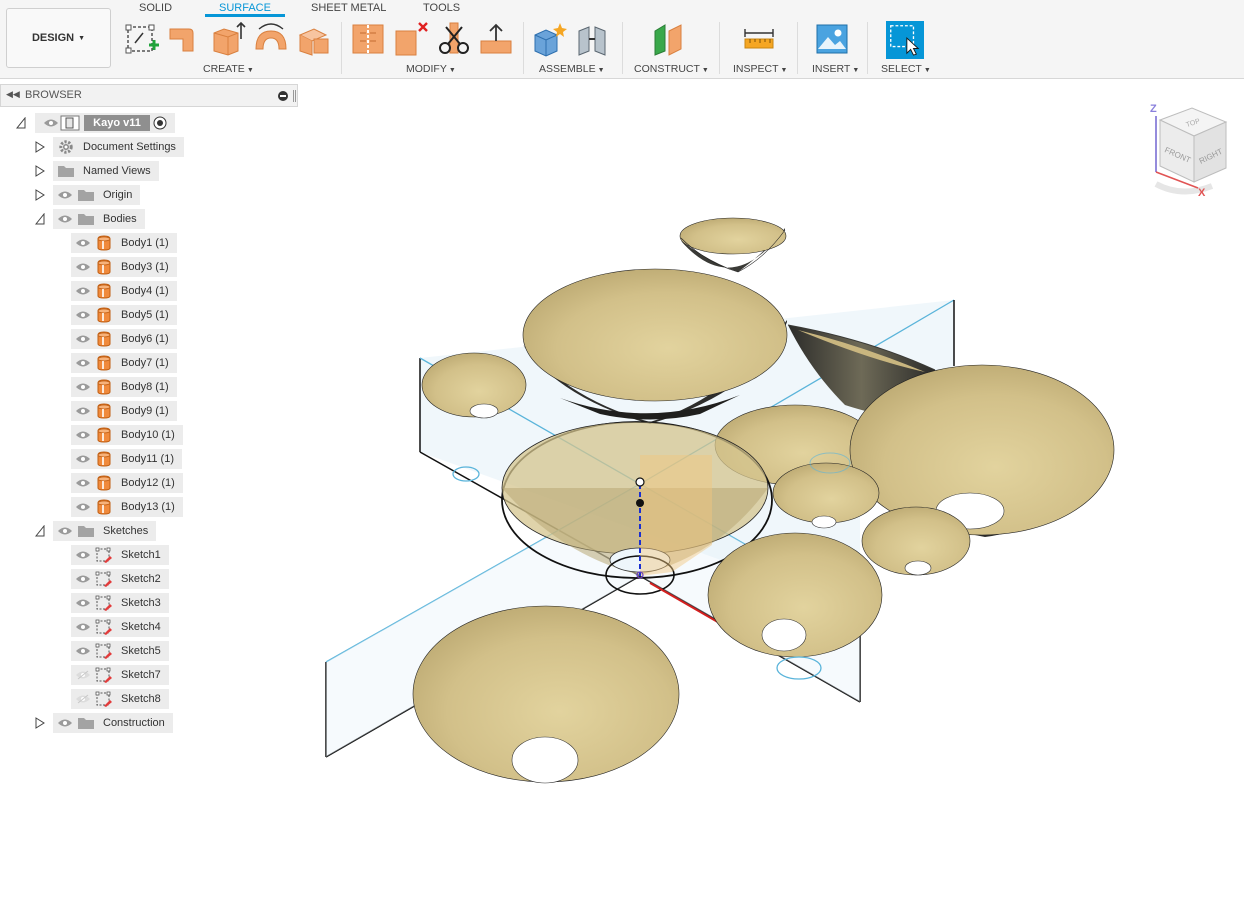 The width and height of the screenshot is (1244, 911). What do you see at coordinates (496, 39) in the screenshot?
I see `offset-surface-icon` at bounding box center [496, 39].